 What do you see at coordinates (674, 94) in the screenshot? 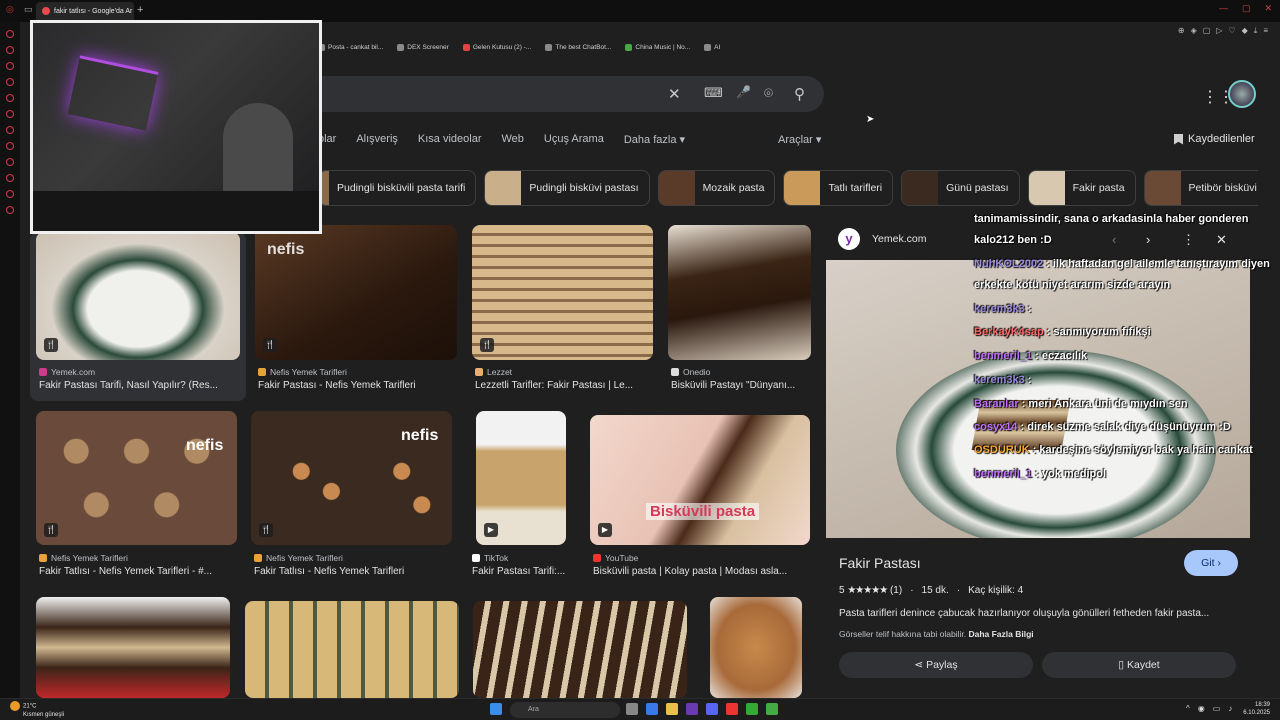
I see `clear-search-icon: ✕` at bounding box center [674, 94].